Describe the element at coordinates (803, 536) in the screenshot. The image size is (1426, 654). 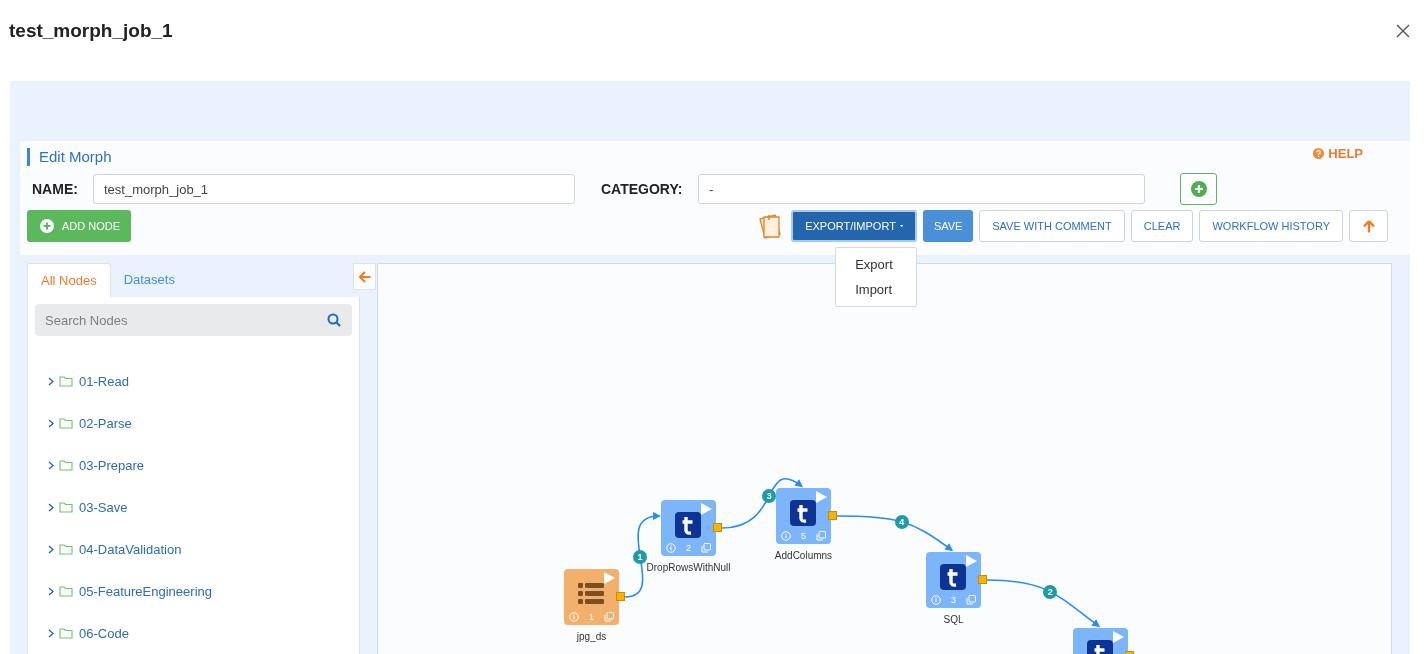
I see `node-number: 5` at that location.